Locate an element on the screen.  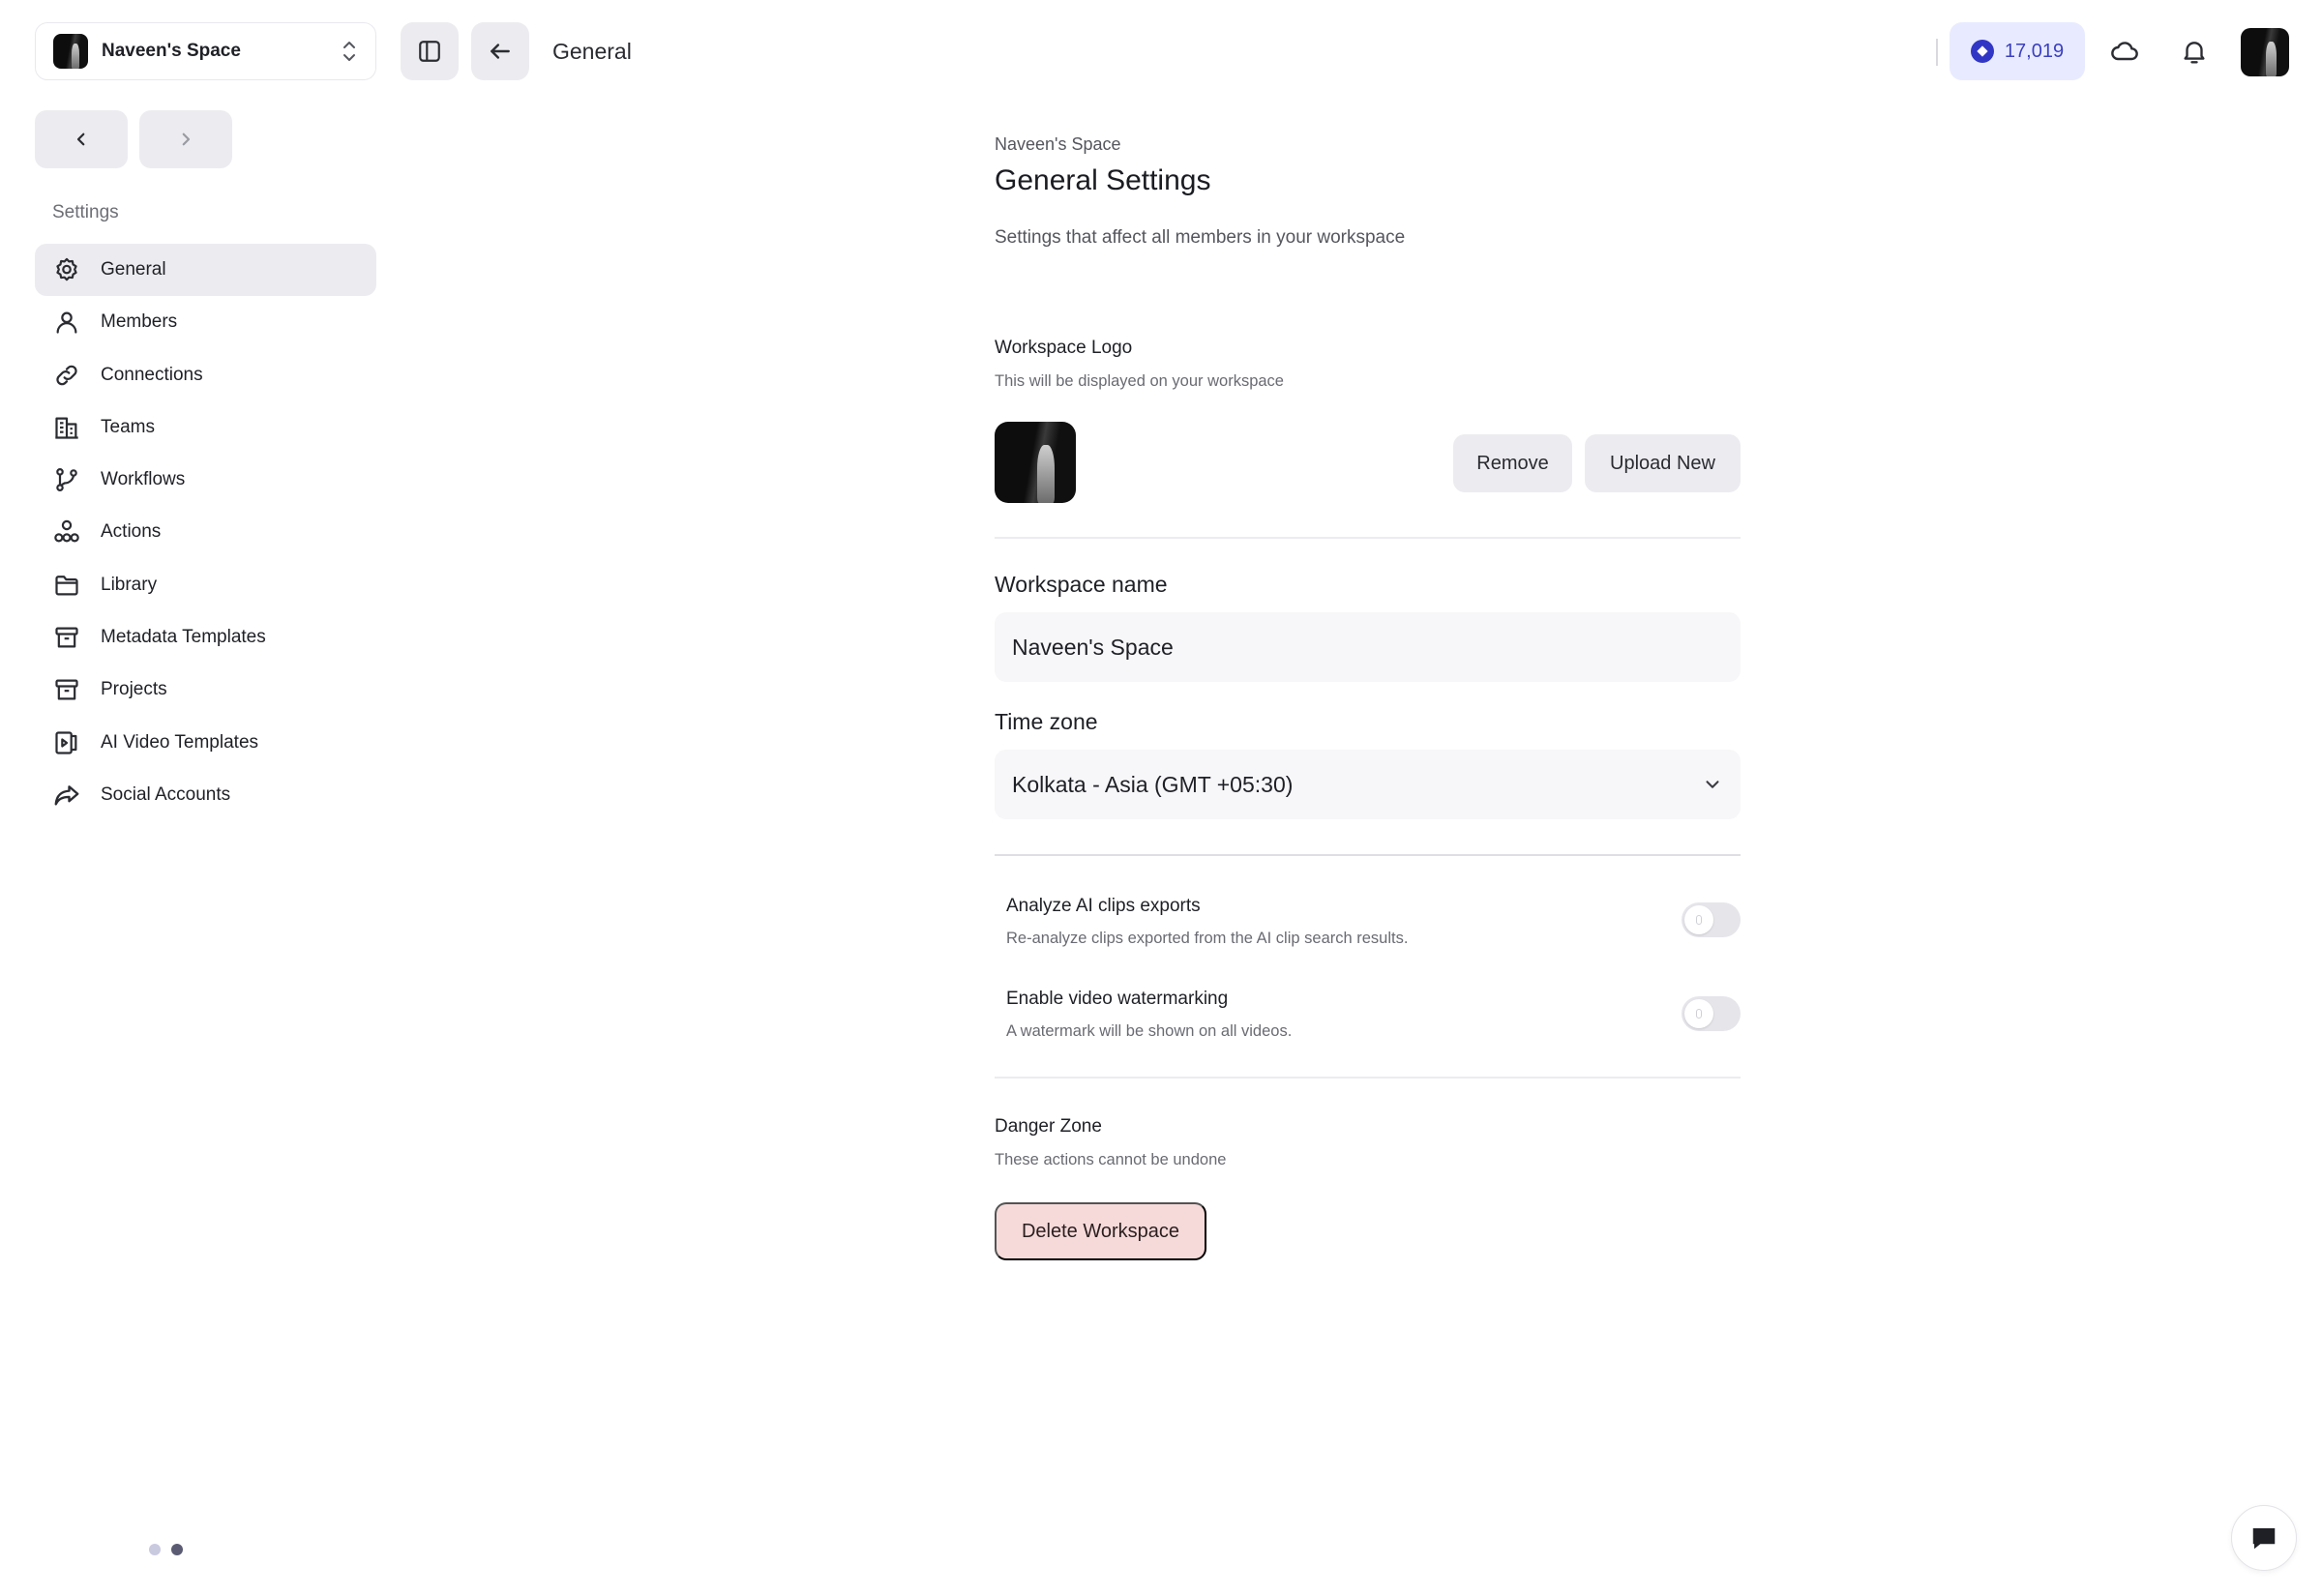
video-template-icon is located at coordinates (66, 742).